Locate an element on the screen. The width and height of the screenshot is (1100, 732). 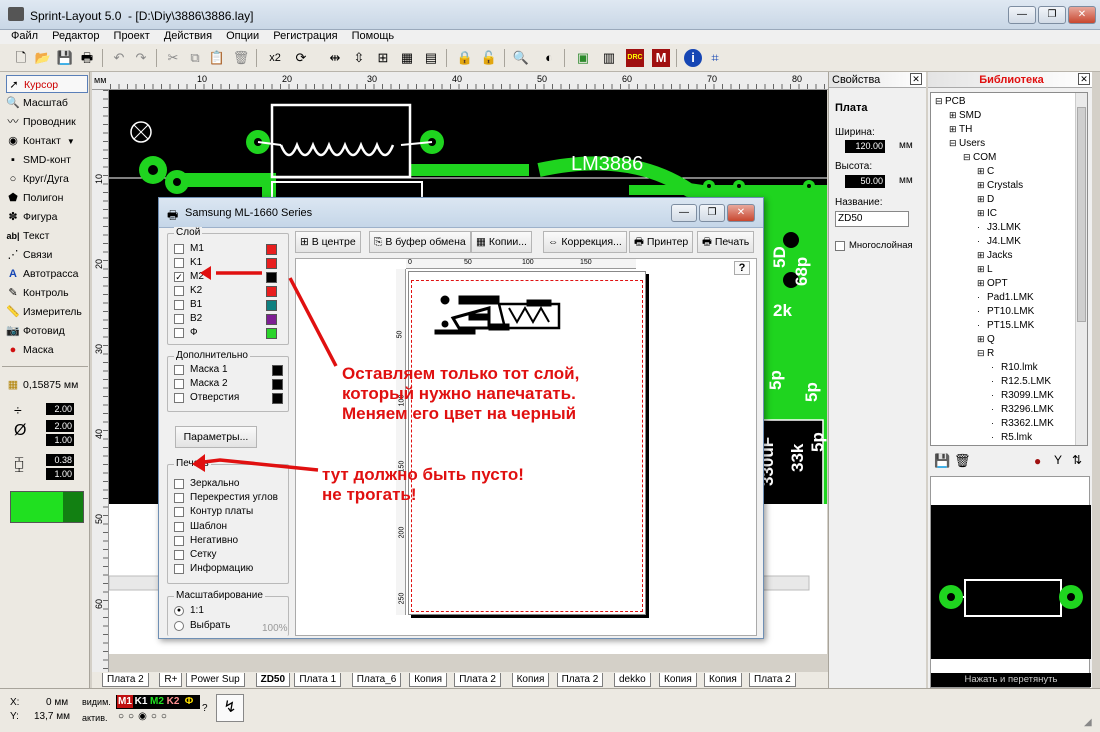
tree-node: · J3.LMK is located at coordinates (999, 227).